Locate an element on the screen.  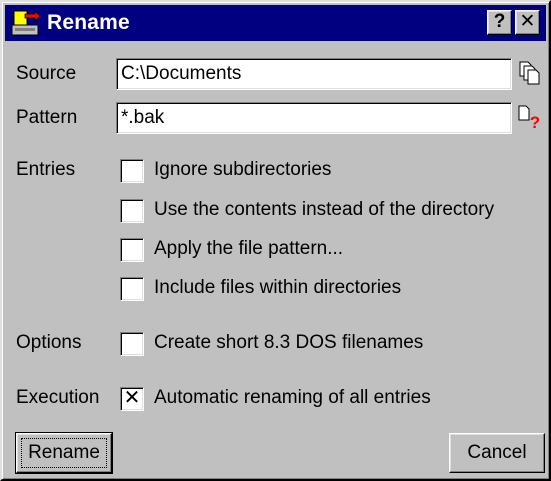
checkmark-x-icon: ✕ is located at coordinates (132, 398).